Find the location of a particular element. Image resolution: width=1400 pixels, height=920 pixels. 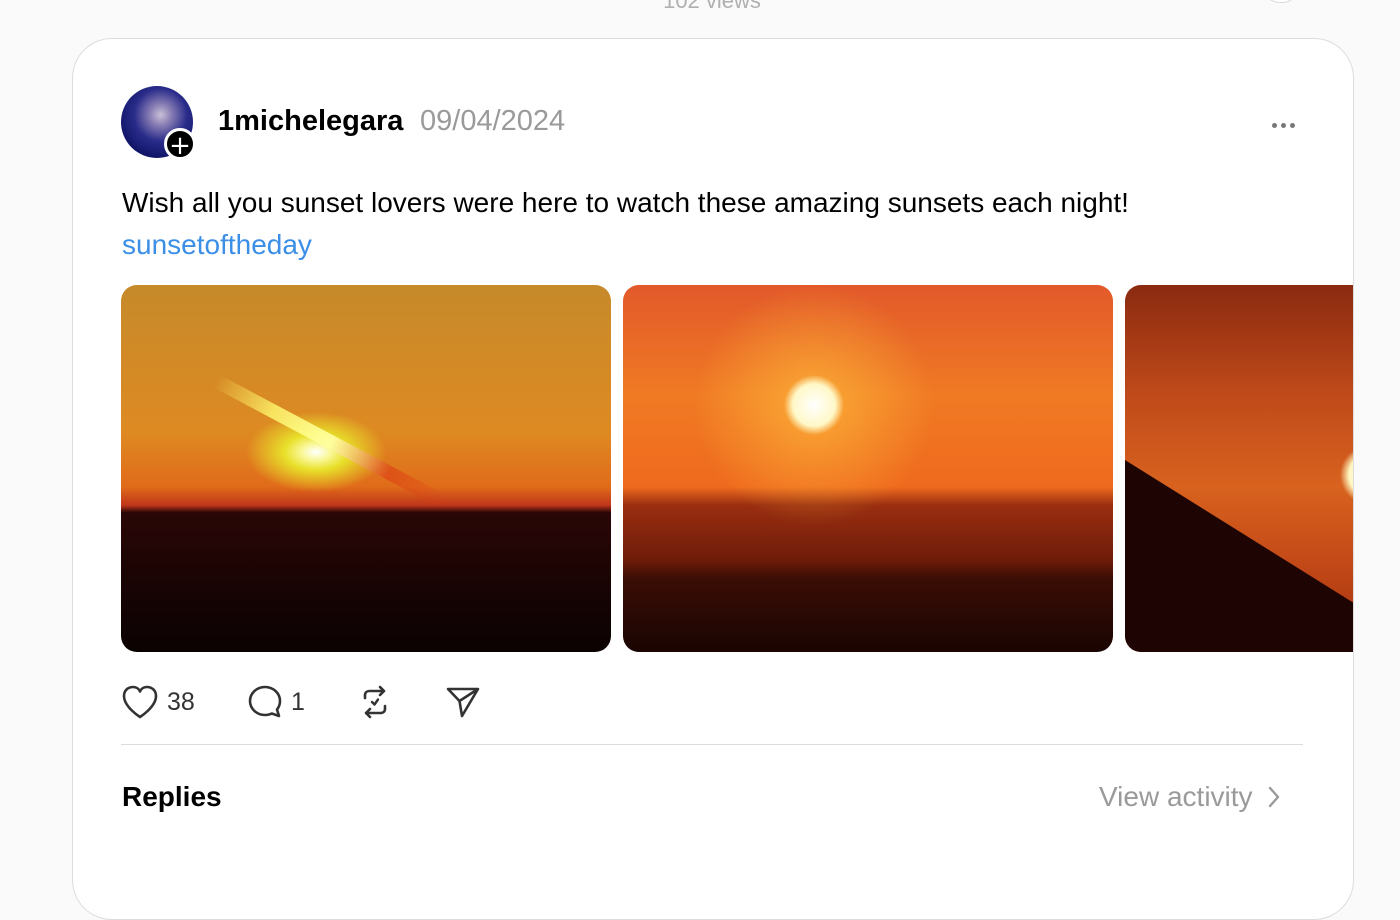

like-button: 38 is located at coordinates (158, 702).